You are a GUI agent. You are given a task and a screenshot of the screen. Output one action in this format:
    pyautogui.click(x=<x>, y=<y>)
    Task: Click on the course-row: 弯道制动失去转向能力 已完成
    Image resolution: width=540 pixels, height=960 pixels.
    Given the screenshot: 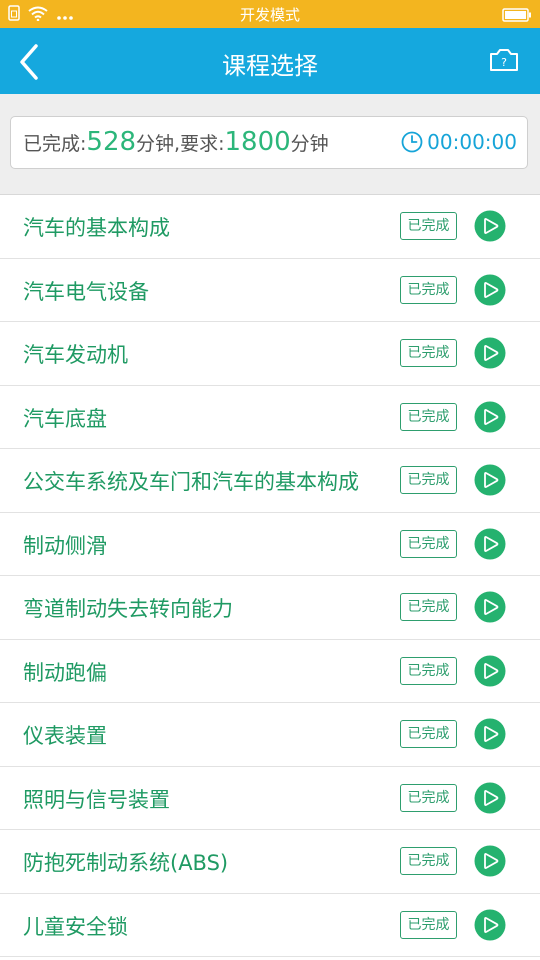 What is the action you would take?
    pyautogui.click(x=270, y=608)
    